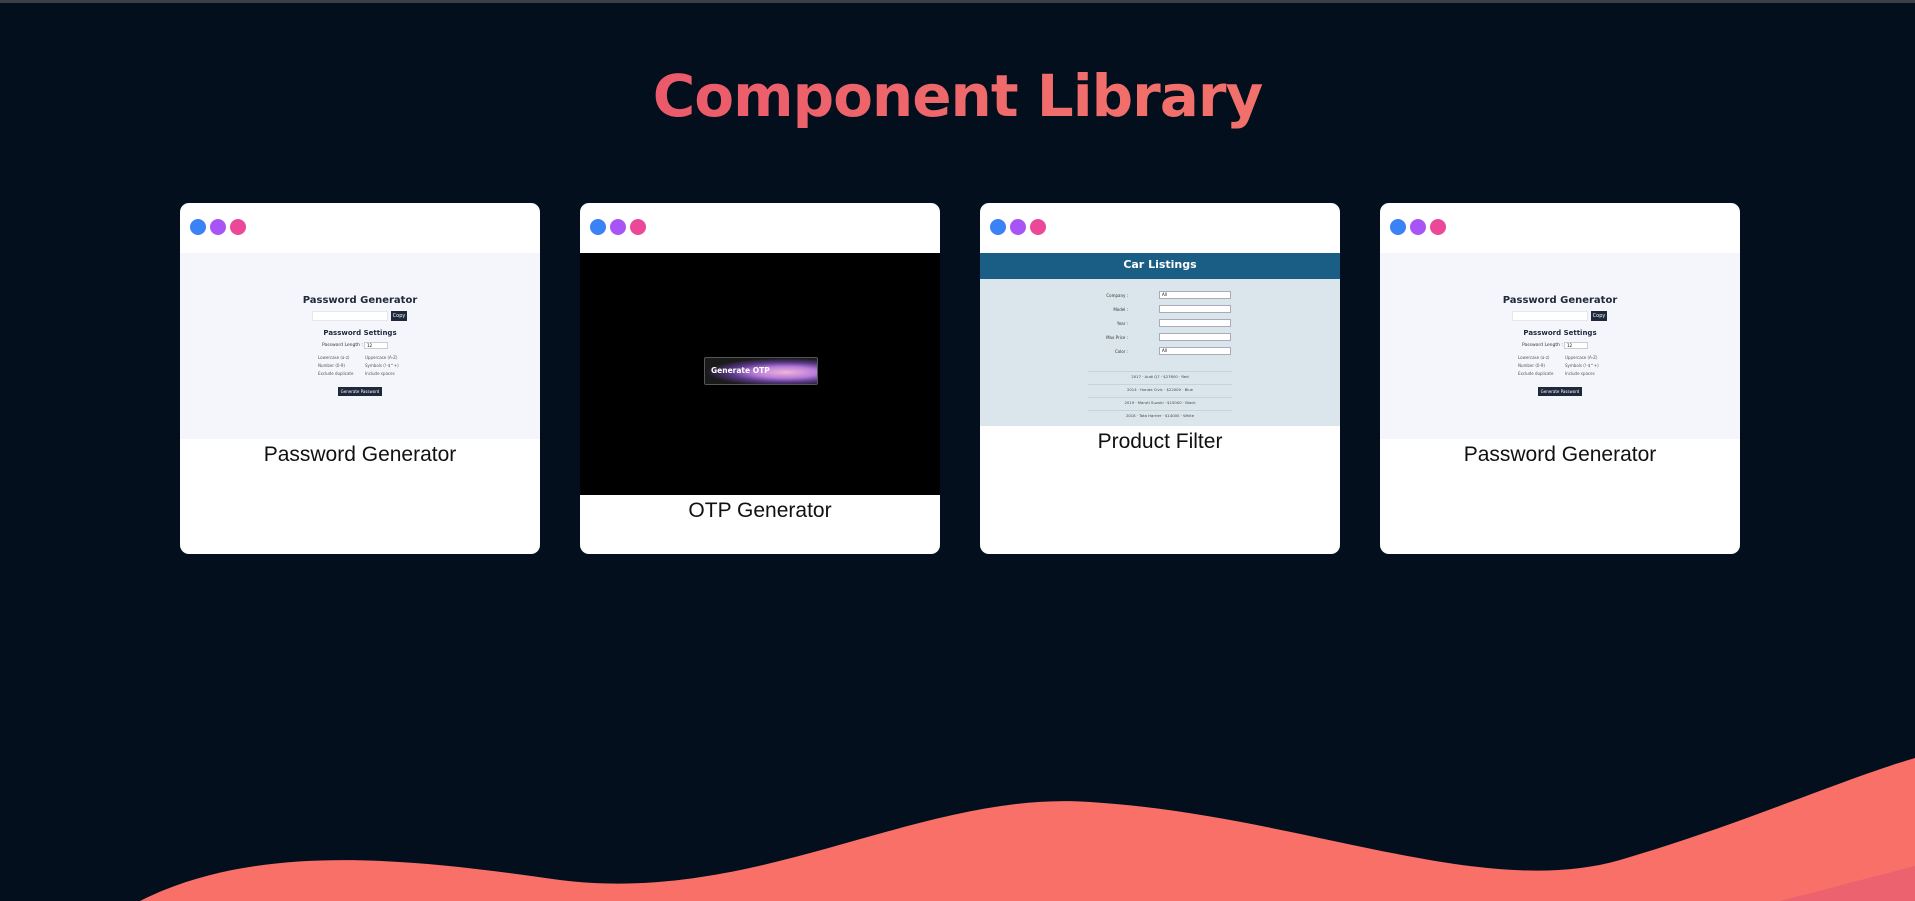 This screenshot has height=901, width=1915. What do you see at coordinates (1117, 337) in the screenshot?
I see `preview-field-label: Max Price :` at bounding box center [1117, 337].